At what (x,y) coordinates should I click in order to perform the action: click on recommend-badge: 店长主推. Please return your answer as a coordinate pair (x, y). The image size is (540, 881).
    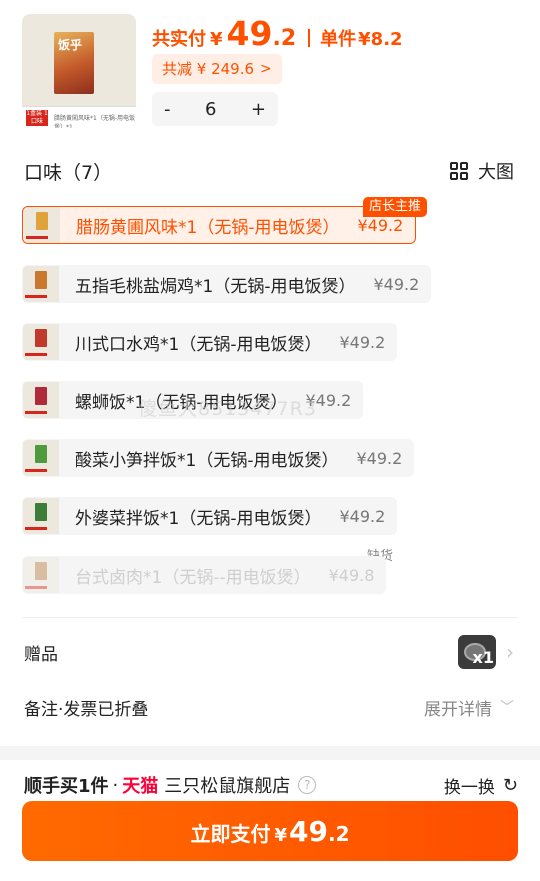
    Looking at the image, I should click on (395, 207).